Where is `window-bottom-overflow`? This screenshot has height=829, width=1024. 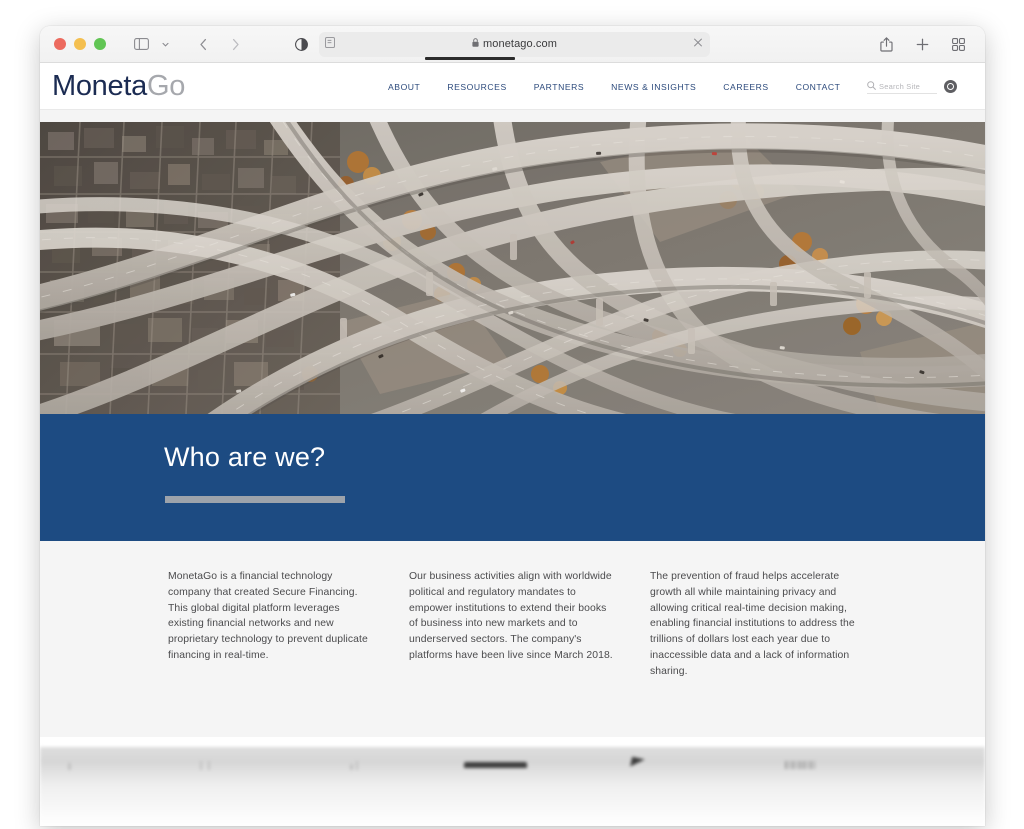 window-bottom-overflow is located at coordinates (512, 786).